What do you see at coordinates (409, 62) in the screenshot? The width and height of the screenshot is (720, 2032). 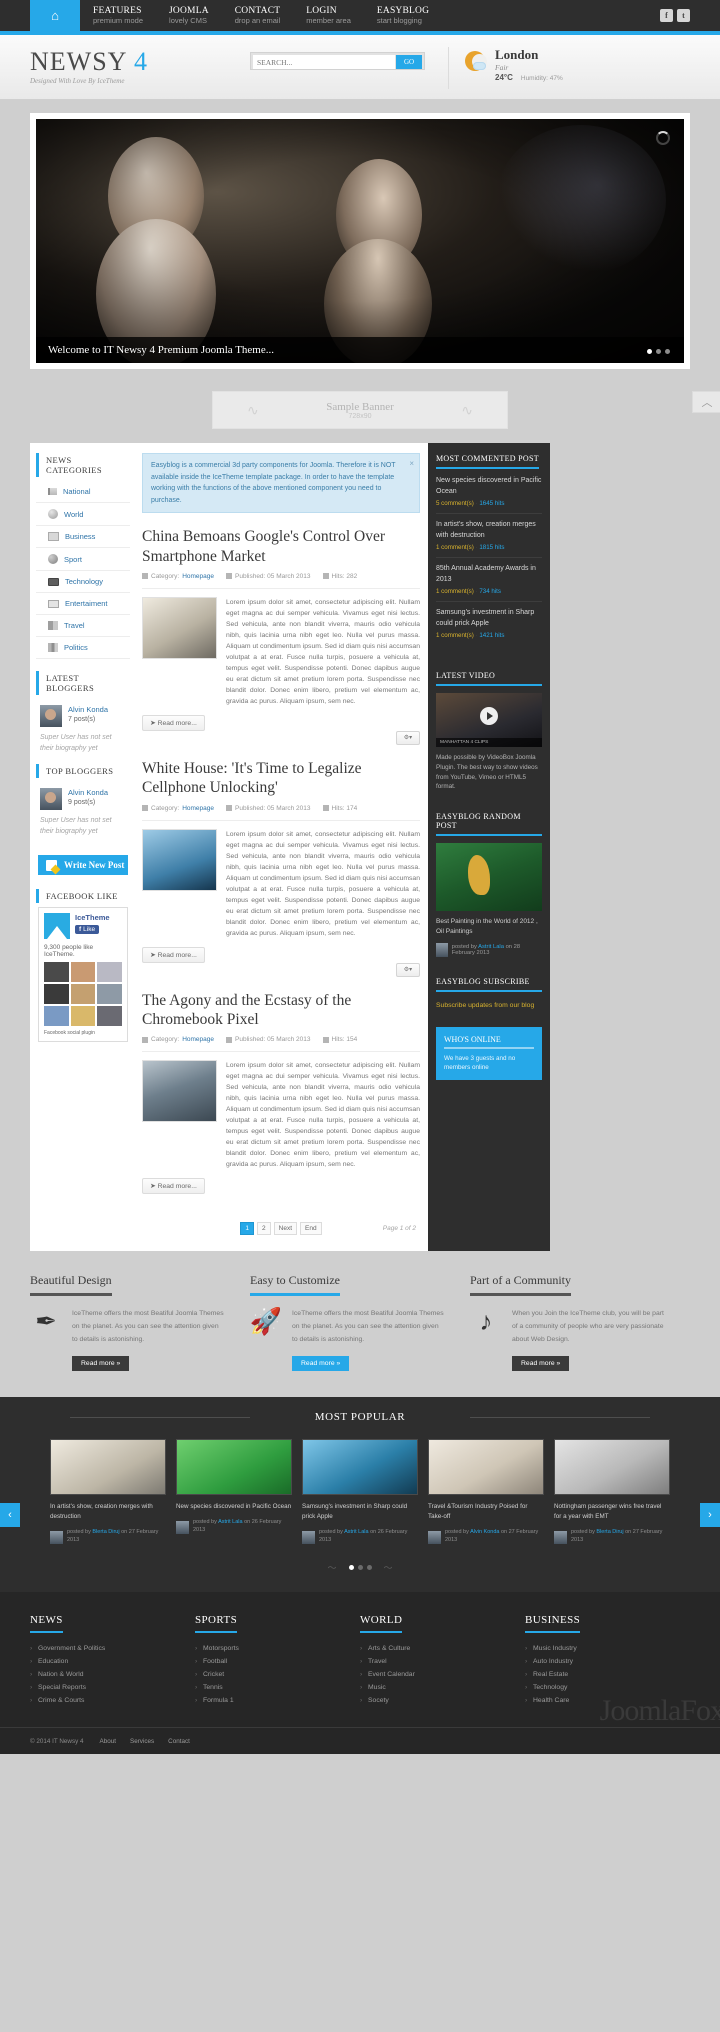 I see `search-go-button: GO` at bounding box center [409, 62].